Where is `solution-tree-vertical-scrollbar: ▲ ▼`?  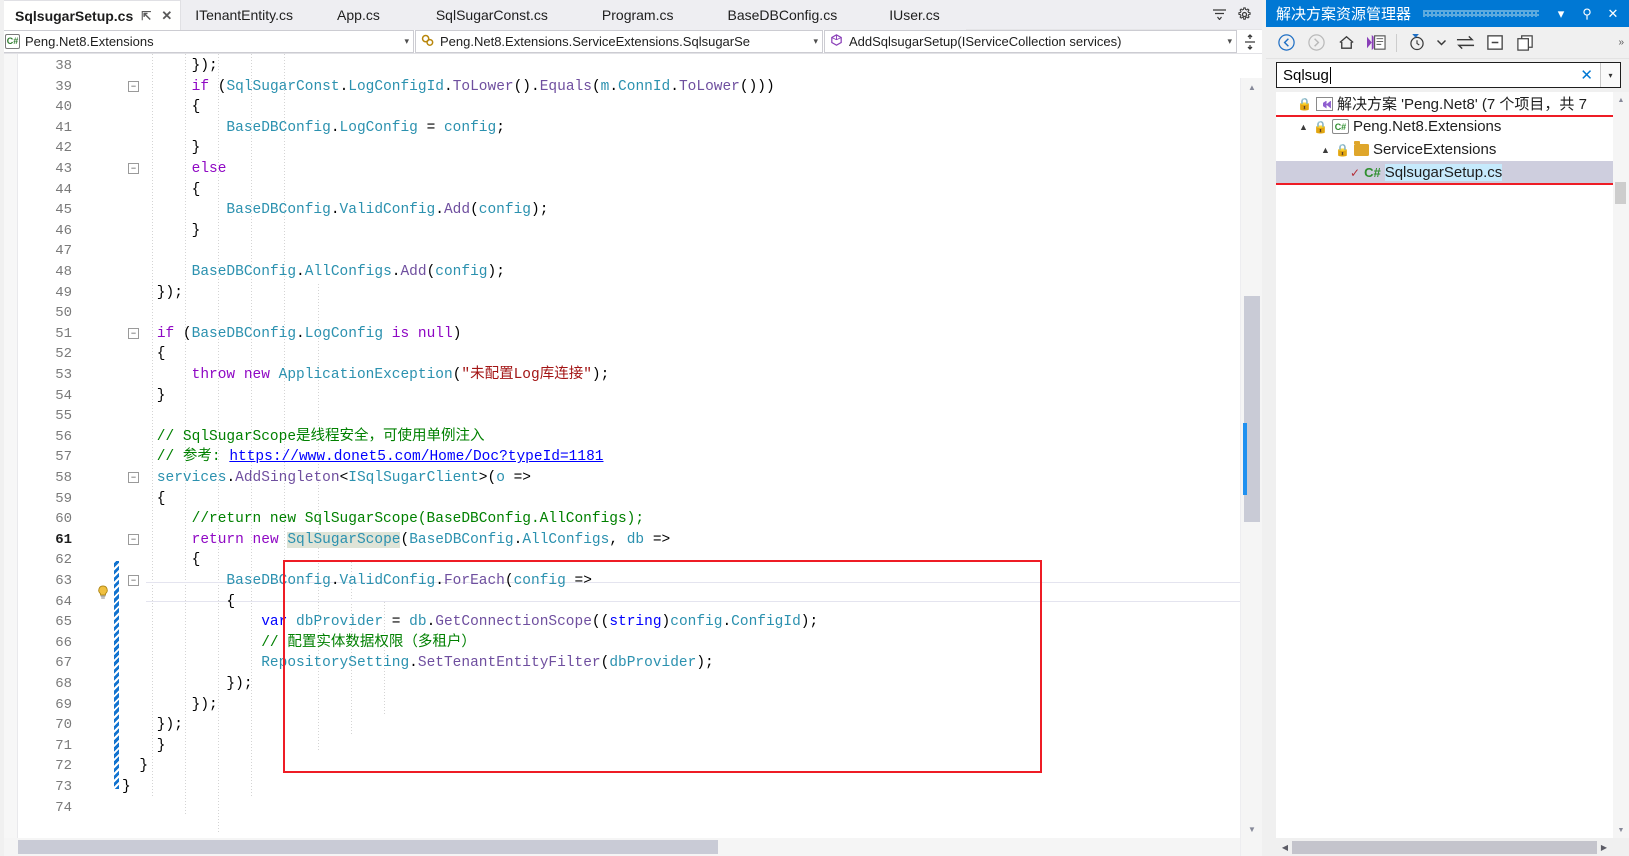
solution-tree-vertical-scrollbar: ▲ ▼ is located at coordinates (1621, 465).